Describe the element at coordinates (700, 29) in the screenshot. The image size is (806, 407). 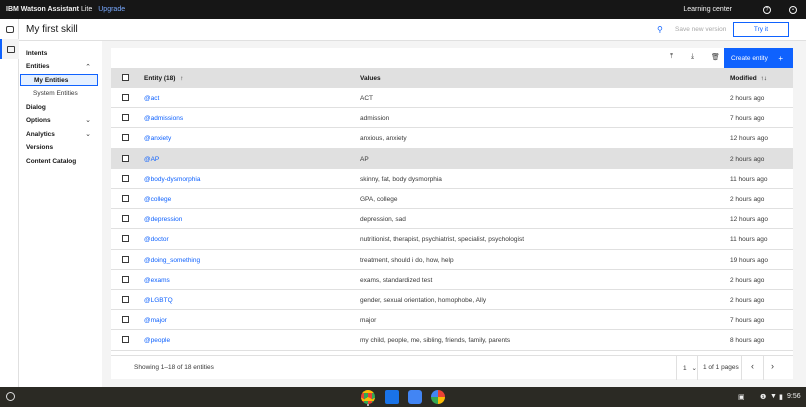
I see `save-new-version-button: Save new version` at that location.